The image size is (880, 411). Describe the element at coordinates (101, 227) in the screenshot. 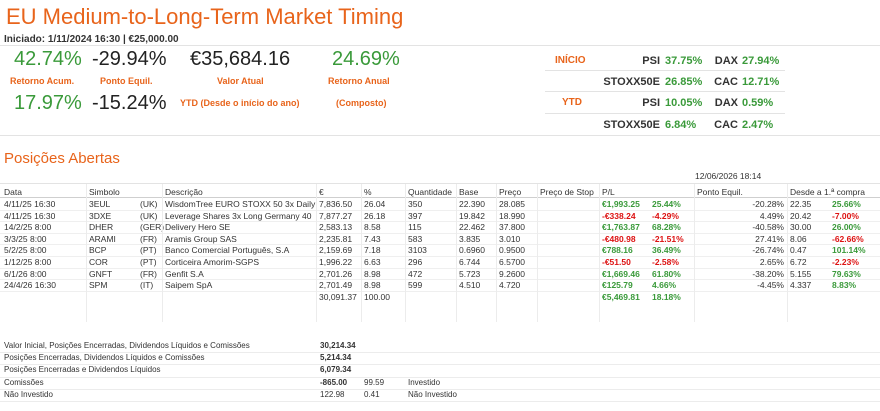

I see `row-symbol: DHER` at that location.